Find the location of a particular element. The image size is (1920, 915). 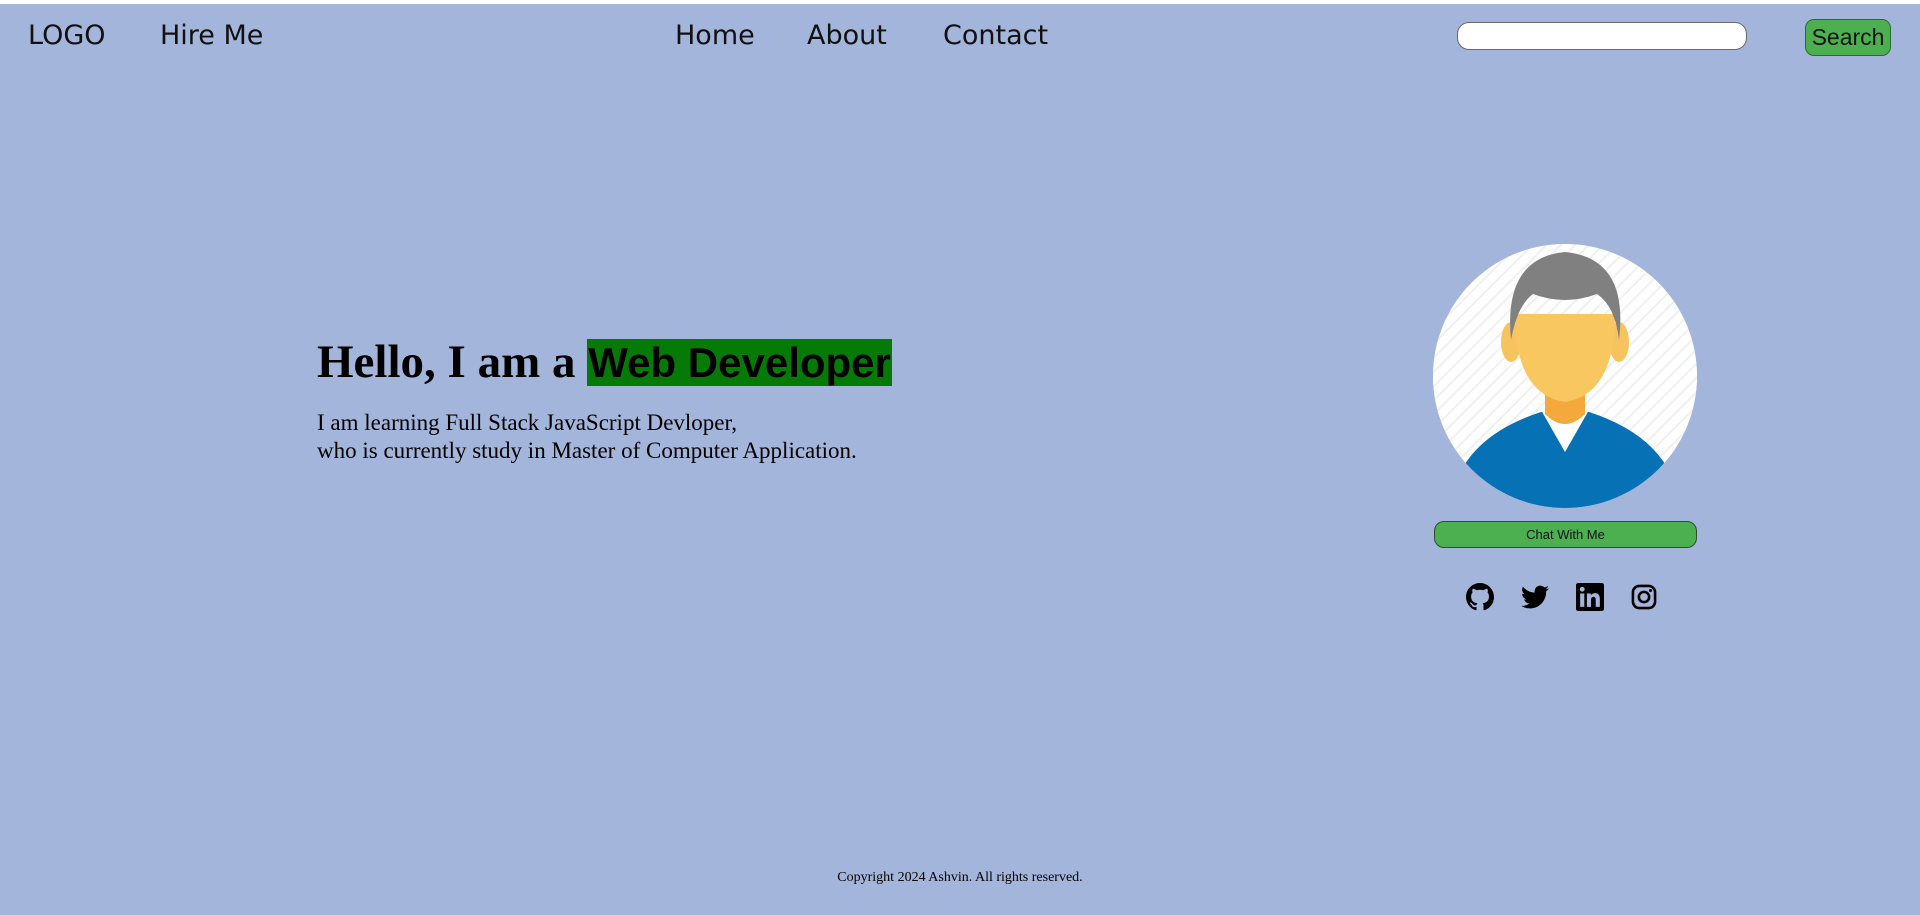

user-avatar-icon is located at coordinates (1565, 376).